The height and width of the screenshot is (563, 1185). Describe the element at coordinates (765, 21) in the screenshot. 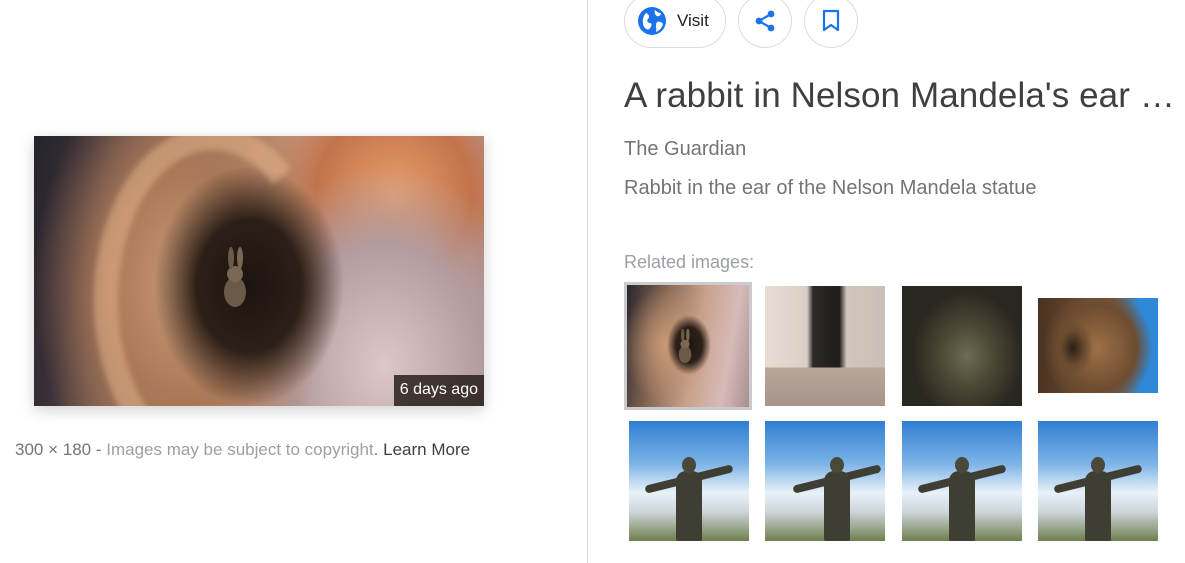

I see `share-icon` at that location.